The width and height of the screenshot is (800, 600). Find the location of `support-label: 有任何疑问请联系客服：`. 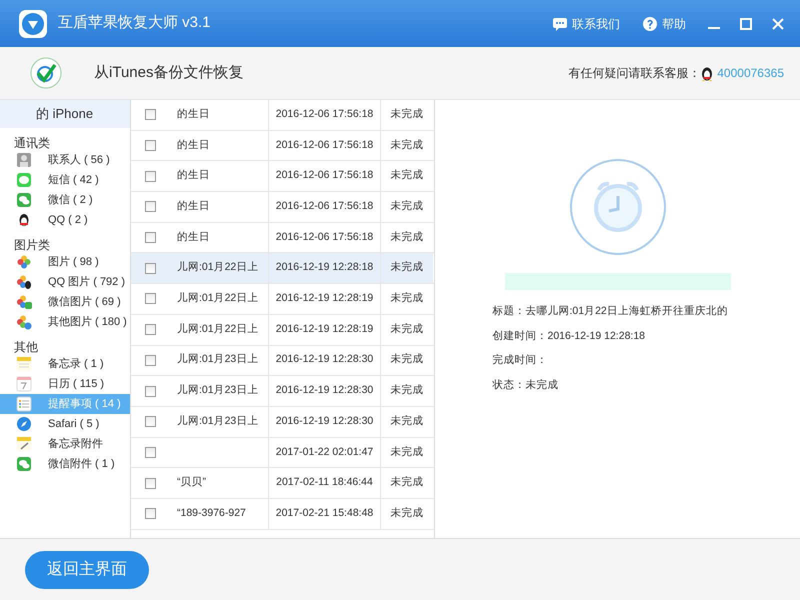

support-label: 有任何疑问请联系客服： is located at coordinates (634, 73).